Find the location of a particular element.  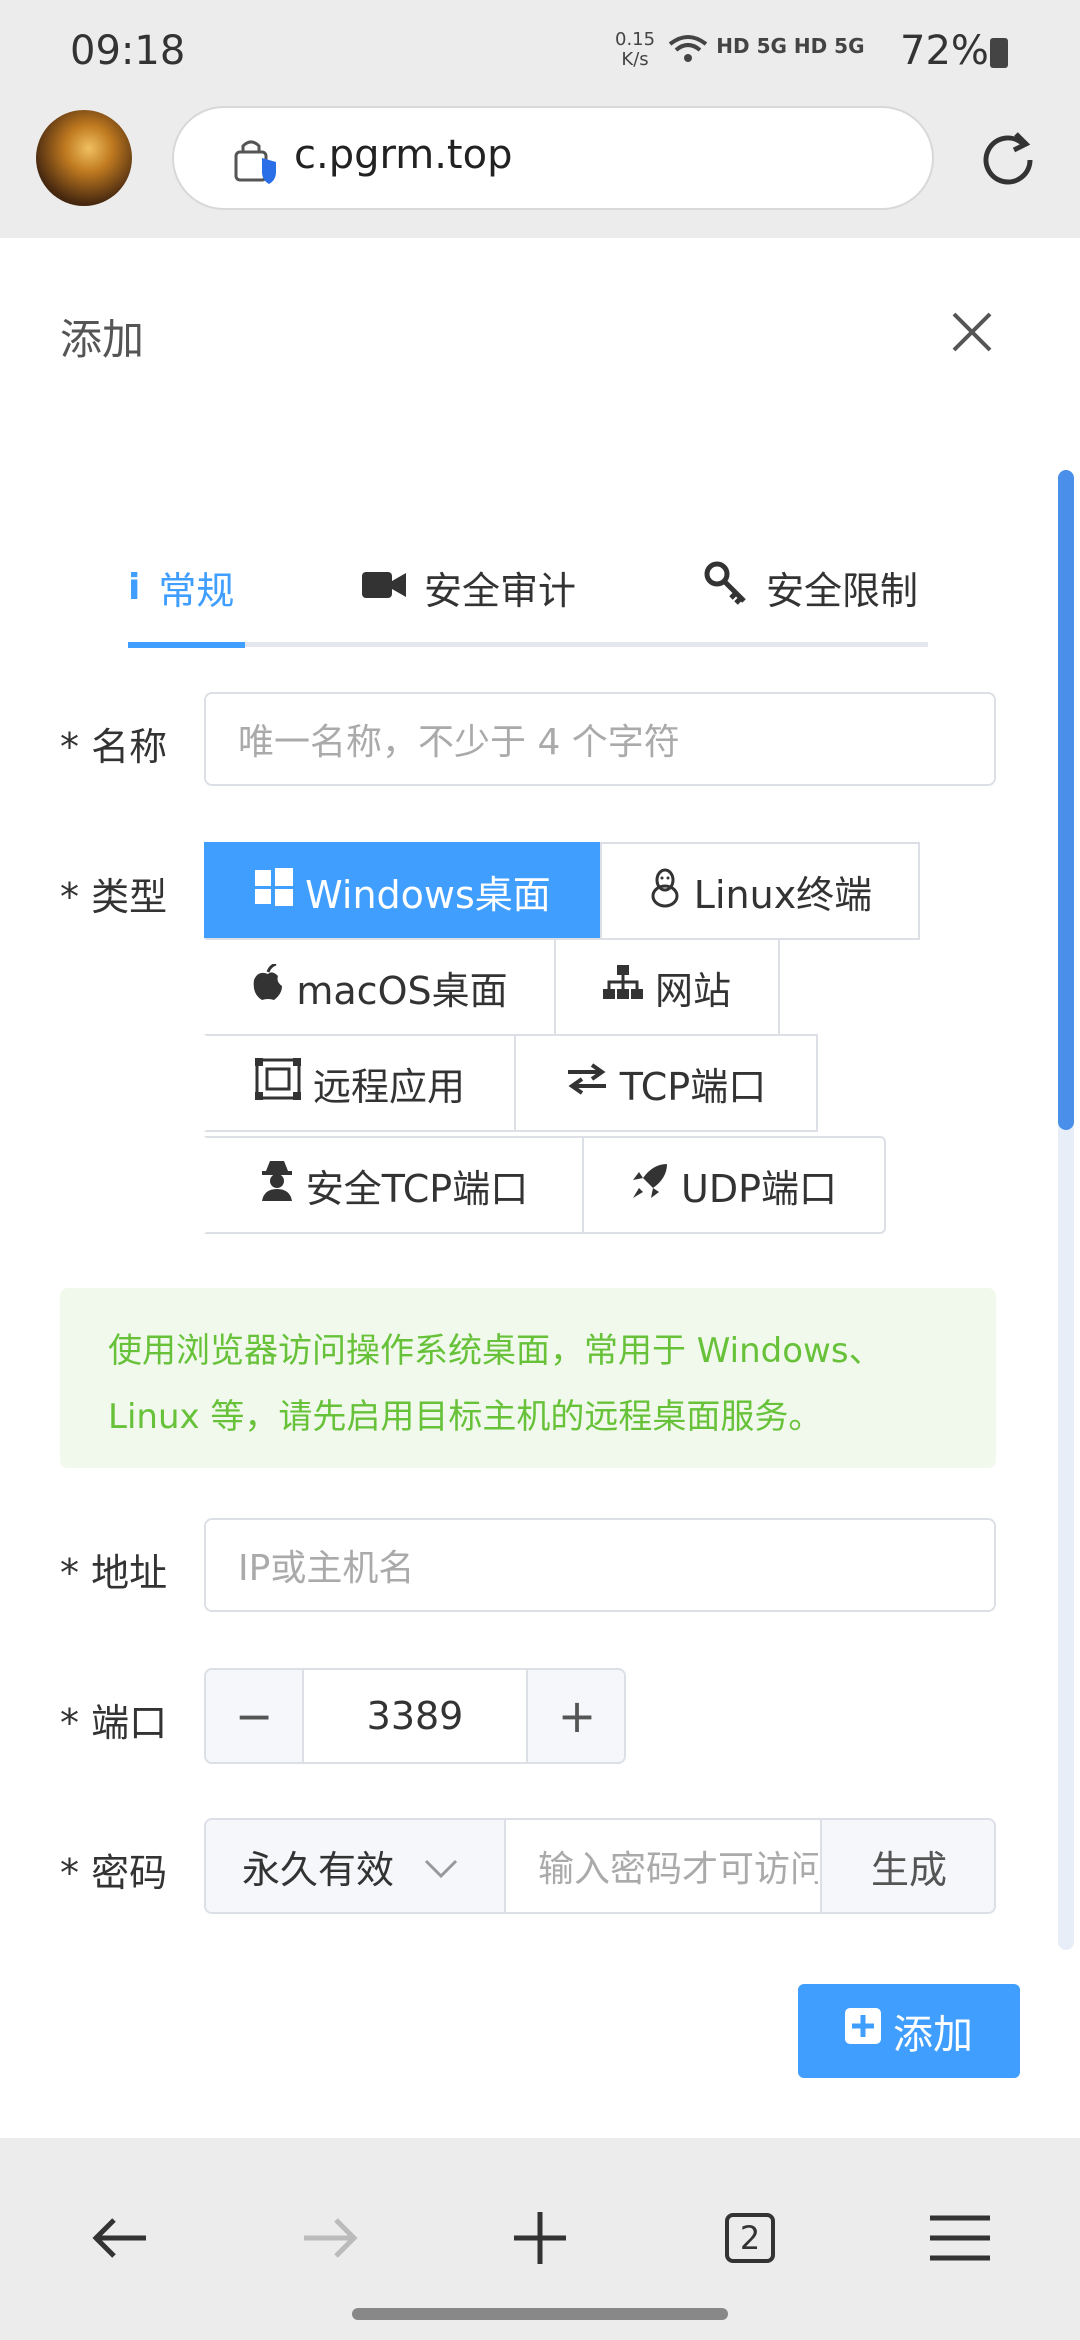

tab-label: 常规 is located at coordinates (196, 591).